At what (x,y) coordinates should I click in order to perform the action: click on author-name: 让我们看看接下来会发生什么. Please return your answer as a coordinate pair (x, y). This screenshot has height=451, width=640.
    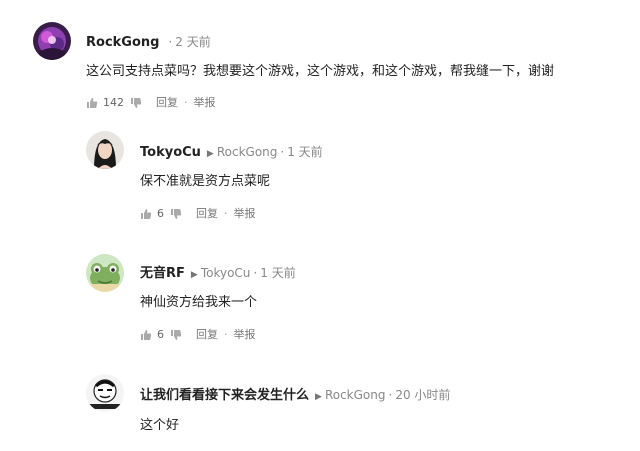
    Looking at the image, I should click on (224, 395).